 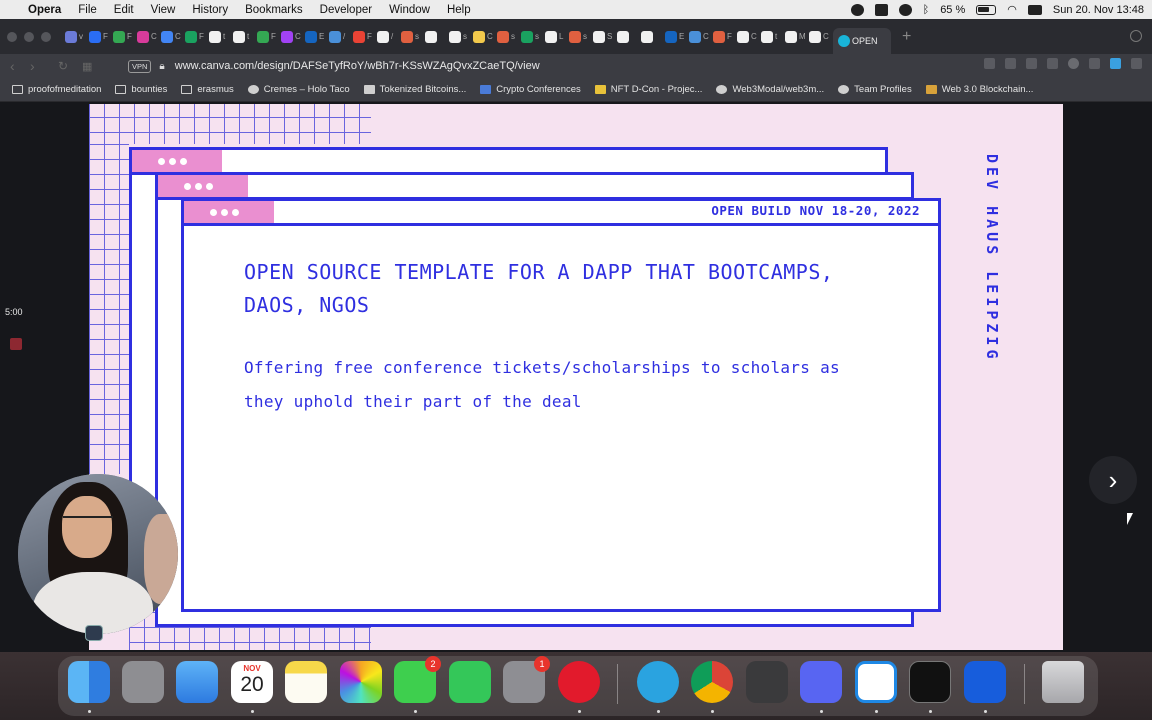 What do you see at coordinates (44, 10) in the screenshot?
I see `menu-app-opera: Opera` at bounding box center [44, 10].